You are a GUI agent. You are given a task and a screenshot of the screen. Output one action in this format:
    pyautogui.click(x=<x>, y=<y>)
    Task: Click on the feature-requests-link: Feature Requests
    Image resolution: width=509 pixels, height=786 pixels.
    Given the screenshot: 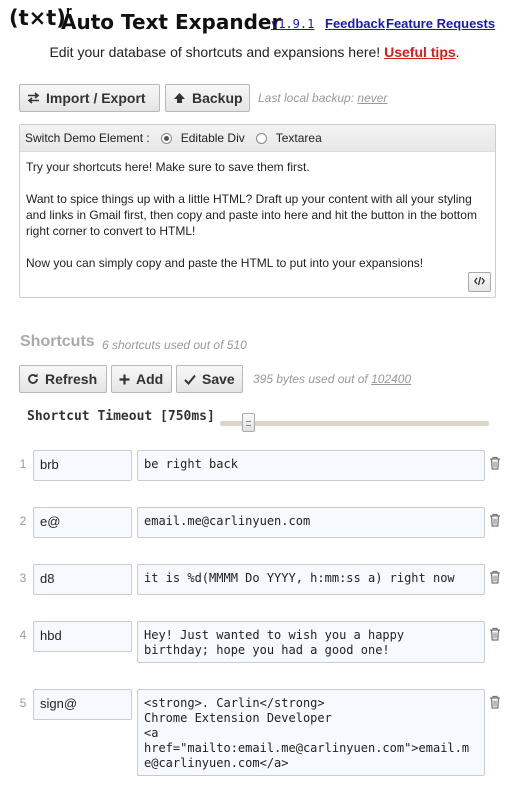 What is the action you would take?
    pyautogui.click(x=440, y=23)
    